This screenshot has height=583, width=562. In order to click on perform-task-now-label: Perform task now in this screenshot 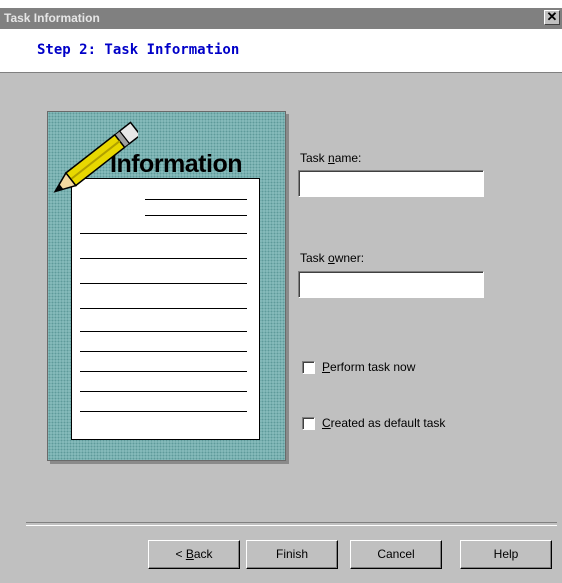, I will do `click(368, 367)`.